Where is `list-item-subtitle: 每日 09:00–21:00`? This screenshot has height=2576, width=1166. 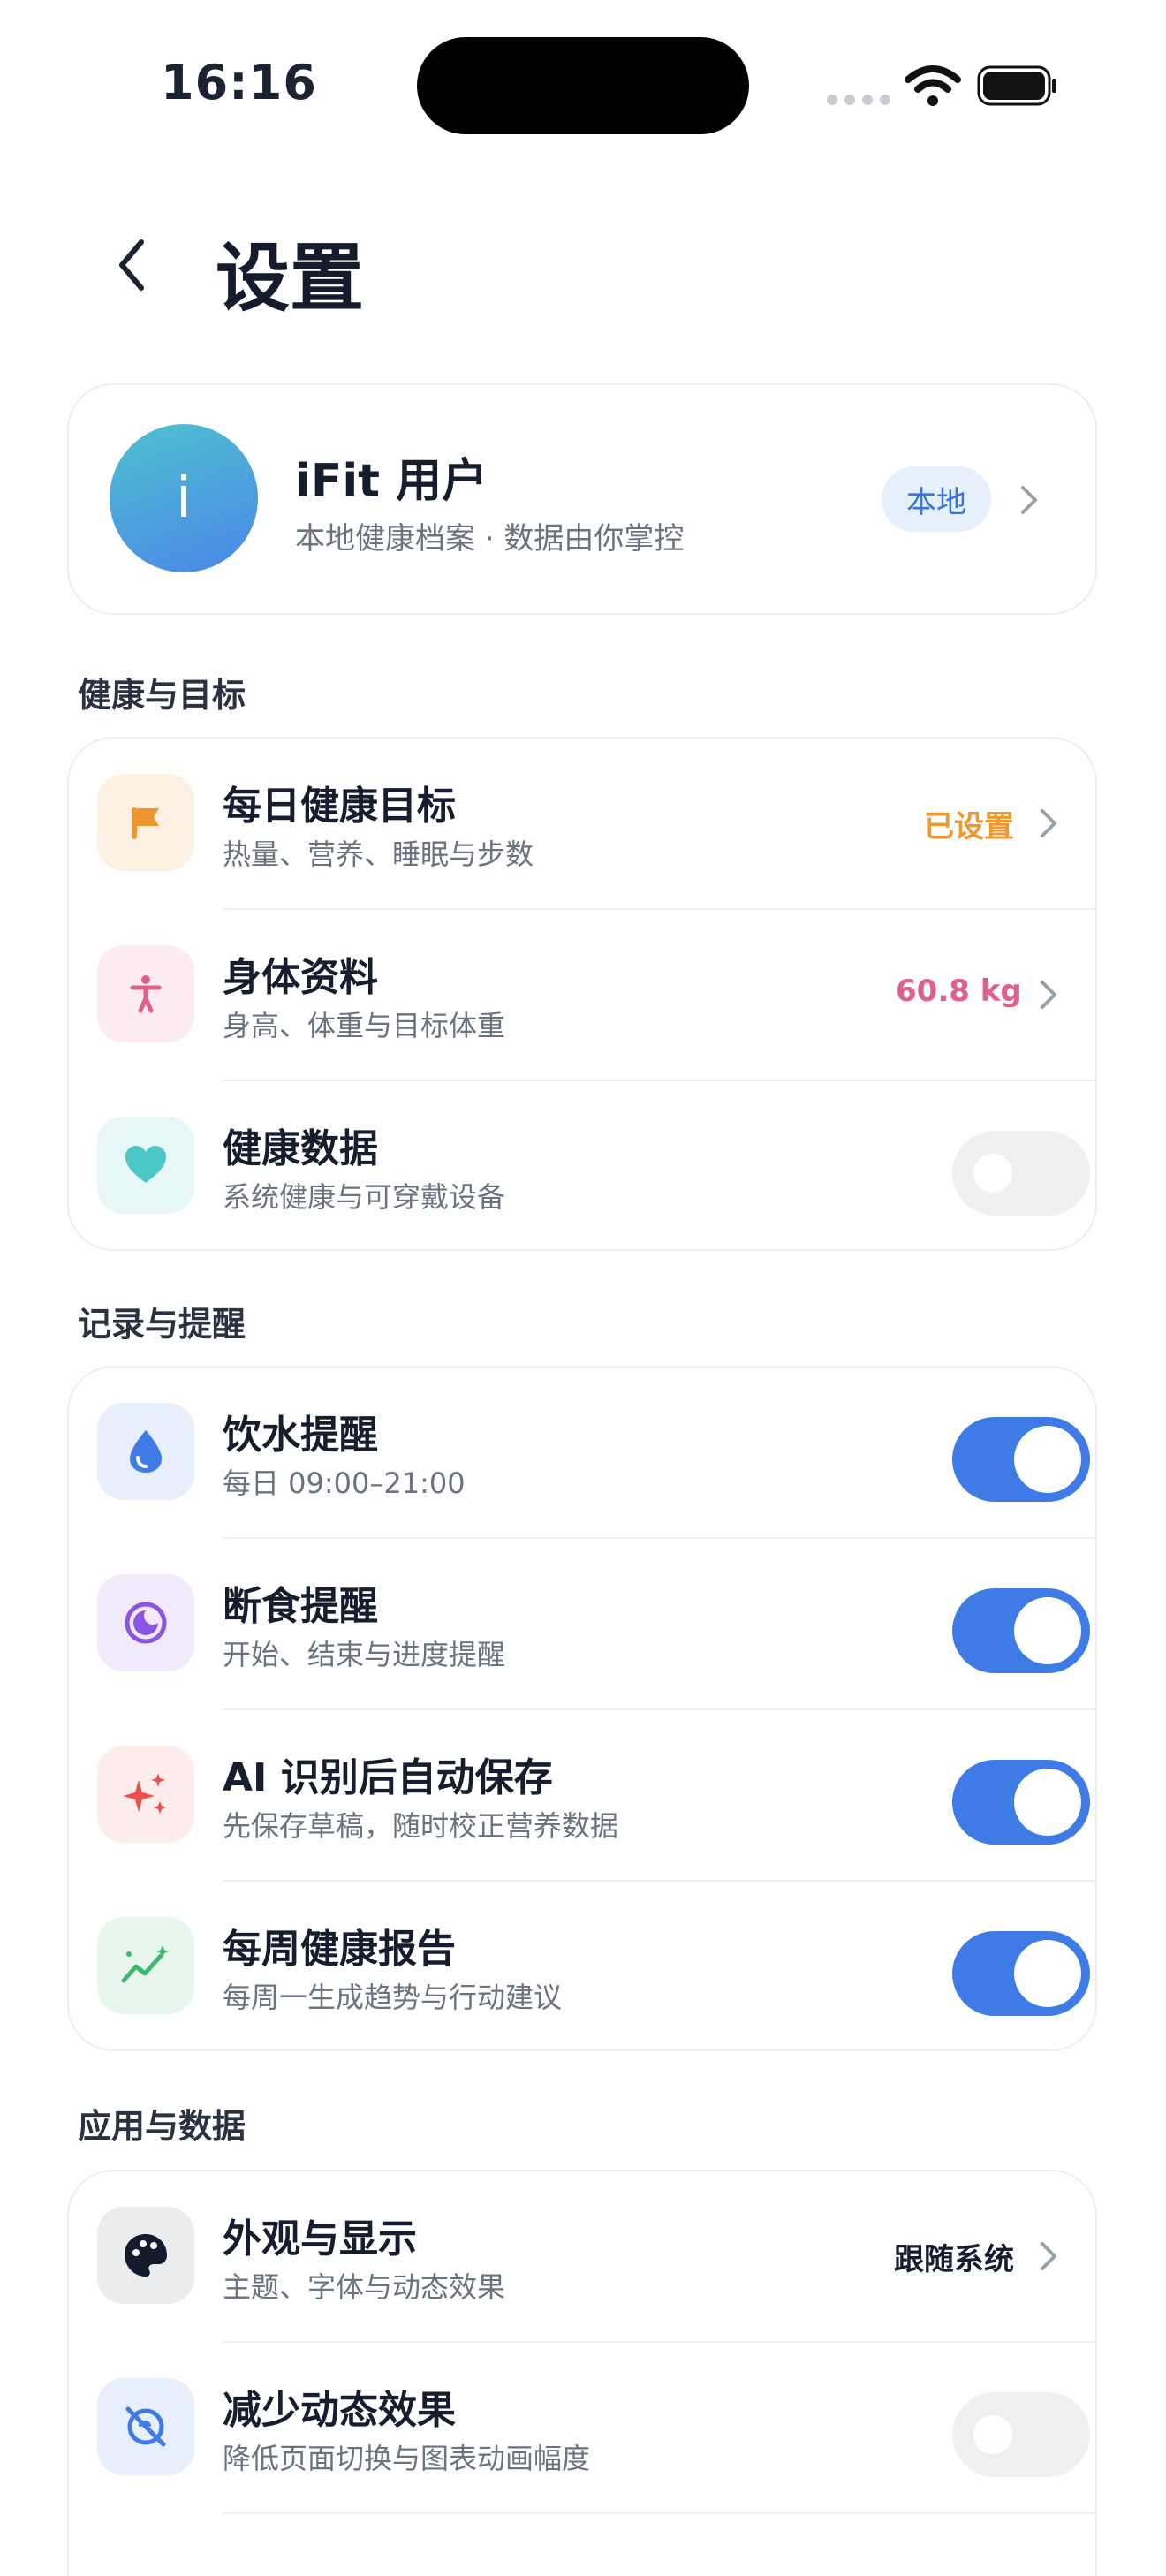
list-item-subtitle: 每日 09:00–21:00 is located at coordinates (344, 1483).